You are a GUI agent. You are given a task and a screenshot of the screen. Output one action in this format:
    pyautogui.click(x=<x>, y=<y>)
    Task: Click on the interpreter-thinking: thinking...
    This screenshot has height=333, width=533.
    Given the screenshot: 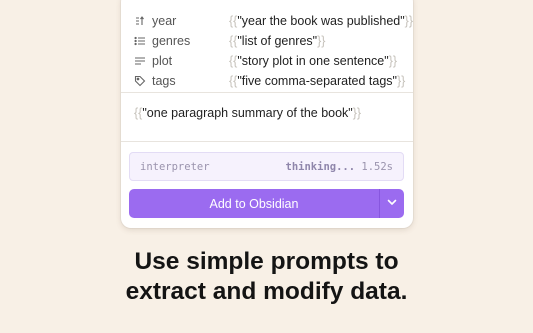 What is the action you would take?
    pyautogui.click(x=320, y=167)
    